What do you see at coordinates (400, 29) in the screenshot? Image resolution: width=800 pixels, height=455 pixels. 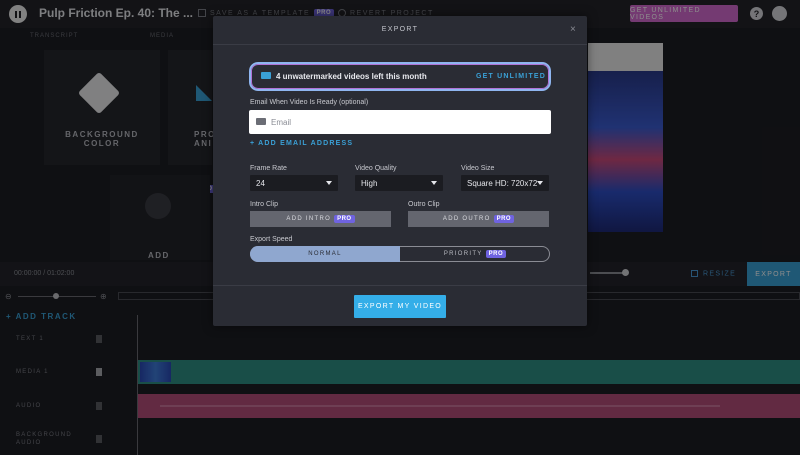 I see `modal-title: EXPORT` at bounding box center [400, 29].